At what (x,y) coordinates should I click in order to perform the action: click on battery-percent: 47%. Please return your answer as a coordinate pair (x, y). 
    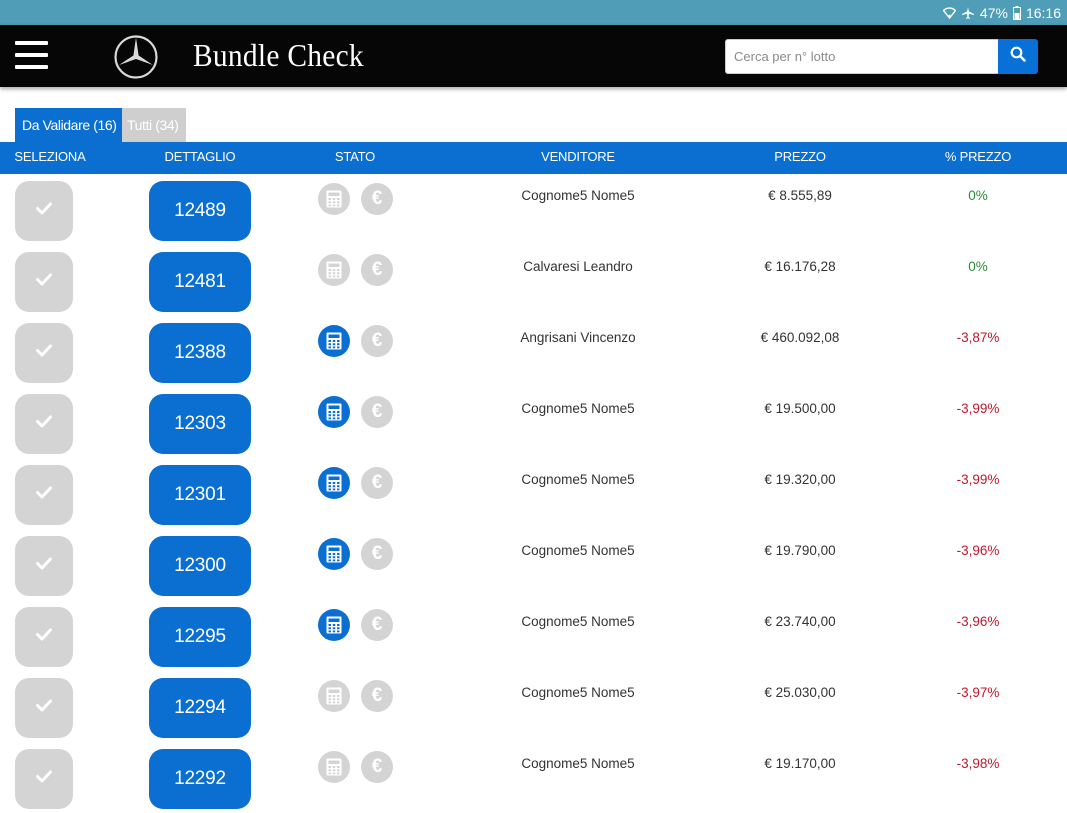
    Looking at the image, I should click on (993, 12).